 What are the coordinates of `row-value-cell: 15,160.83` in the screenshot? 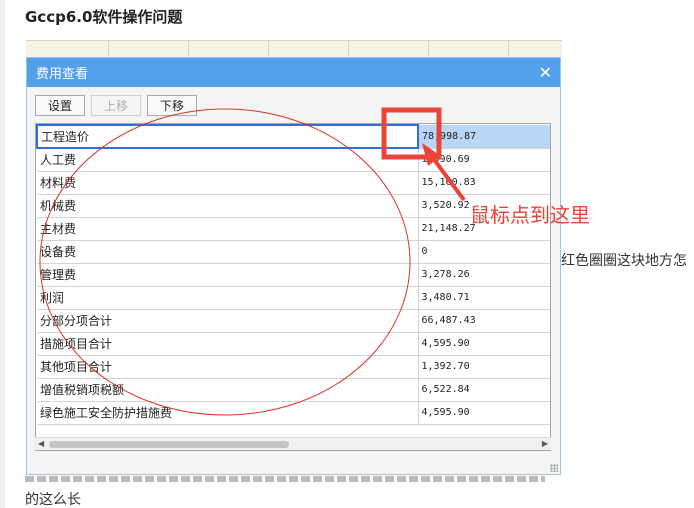 It's located at (484, 183).